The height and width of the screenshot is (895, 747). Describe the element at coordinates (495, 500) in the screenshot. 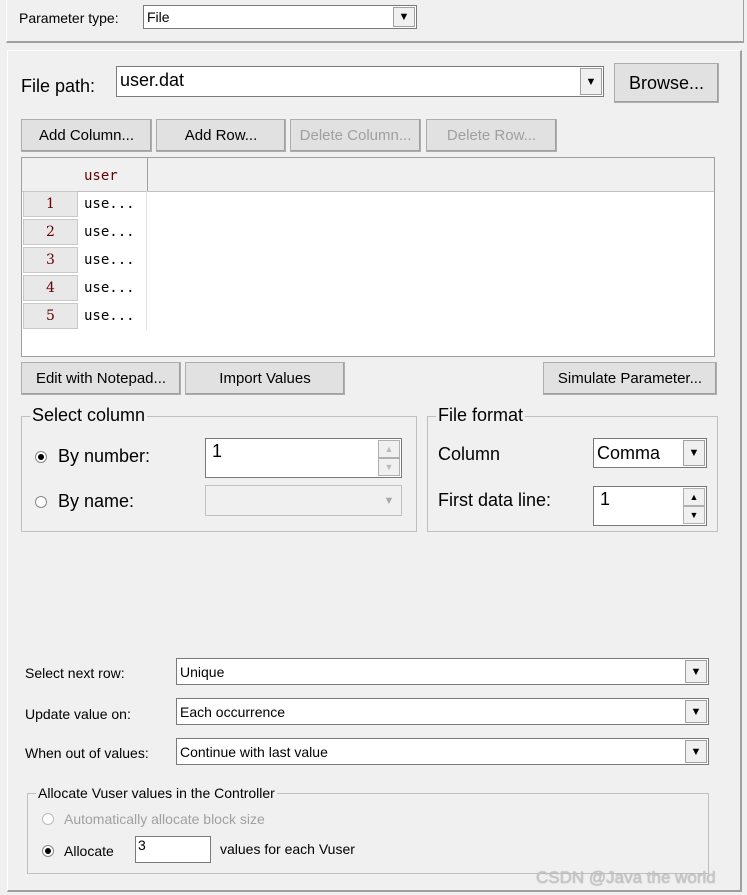

I see `first-data-line-label: First data line:` at that location.